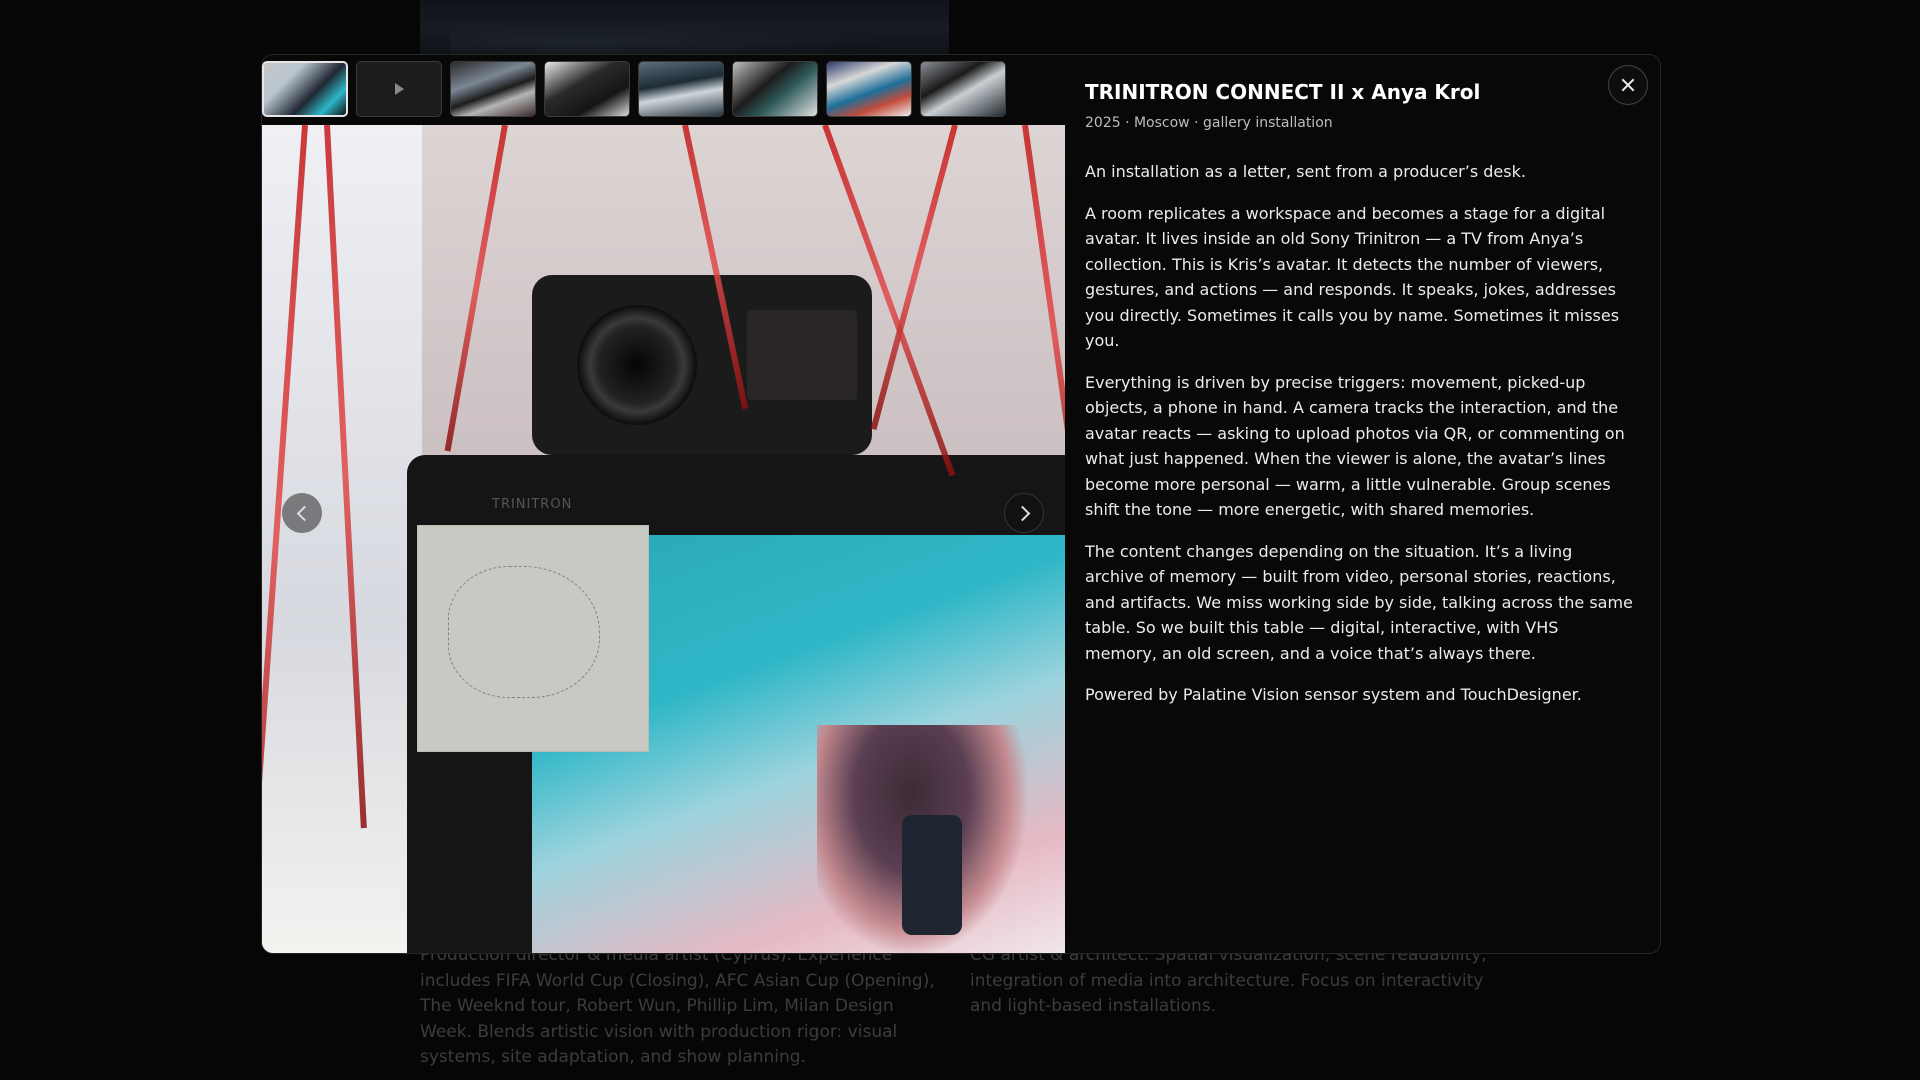 The image size is (1920, 1080). Describe the element at coordinates (1283, 92) in the screenshot. I see `project-title: TRINITRON CONNECT II x Anya Krol` at that location.